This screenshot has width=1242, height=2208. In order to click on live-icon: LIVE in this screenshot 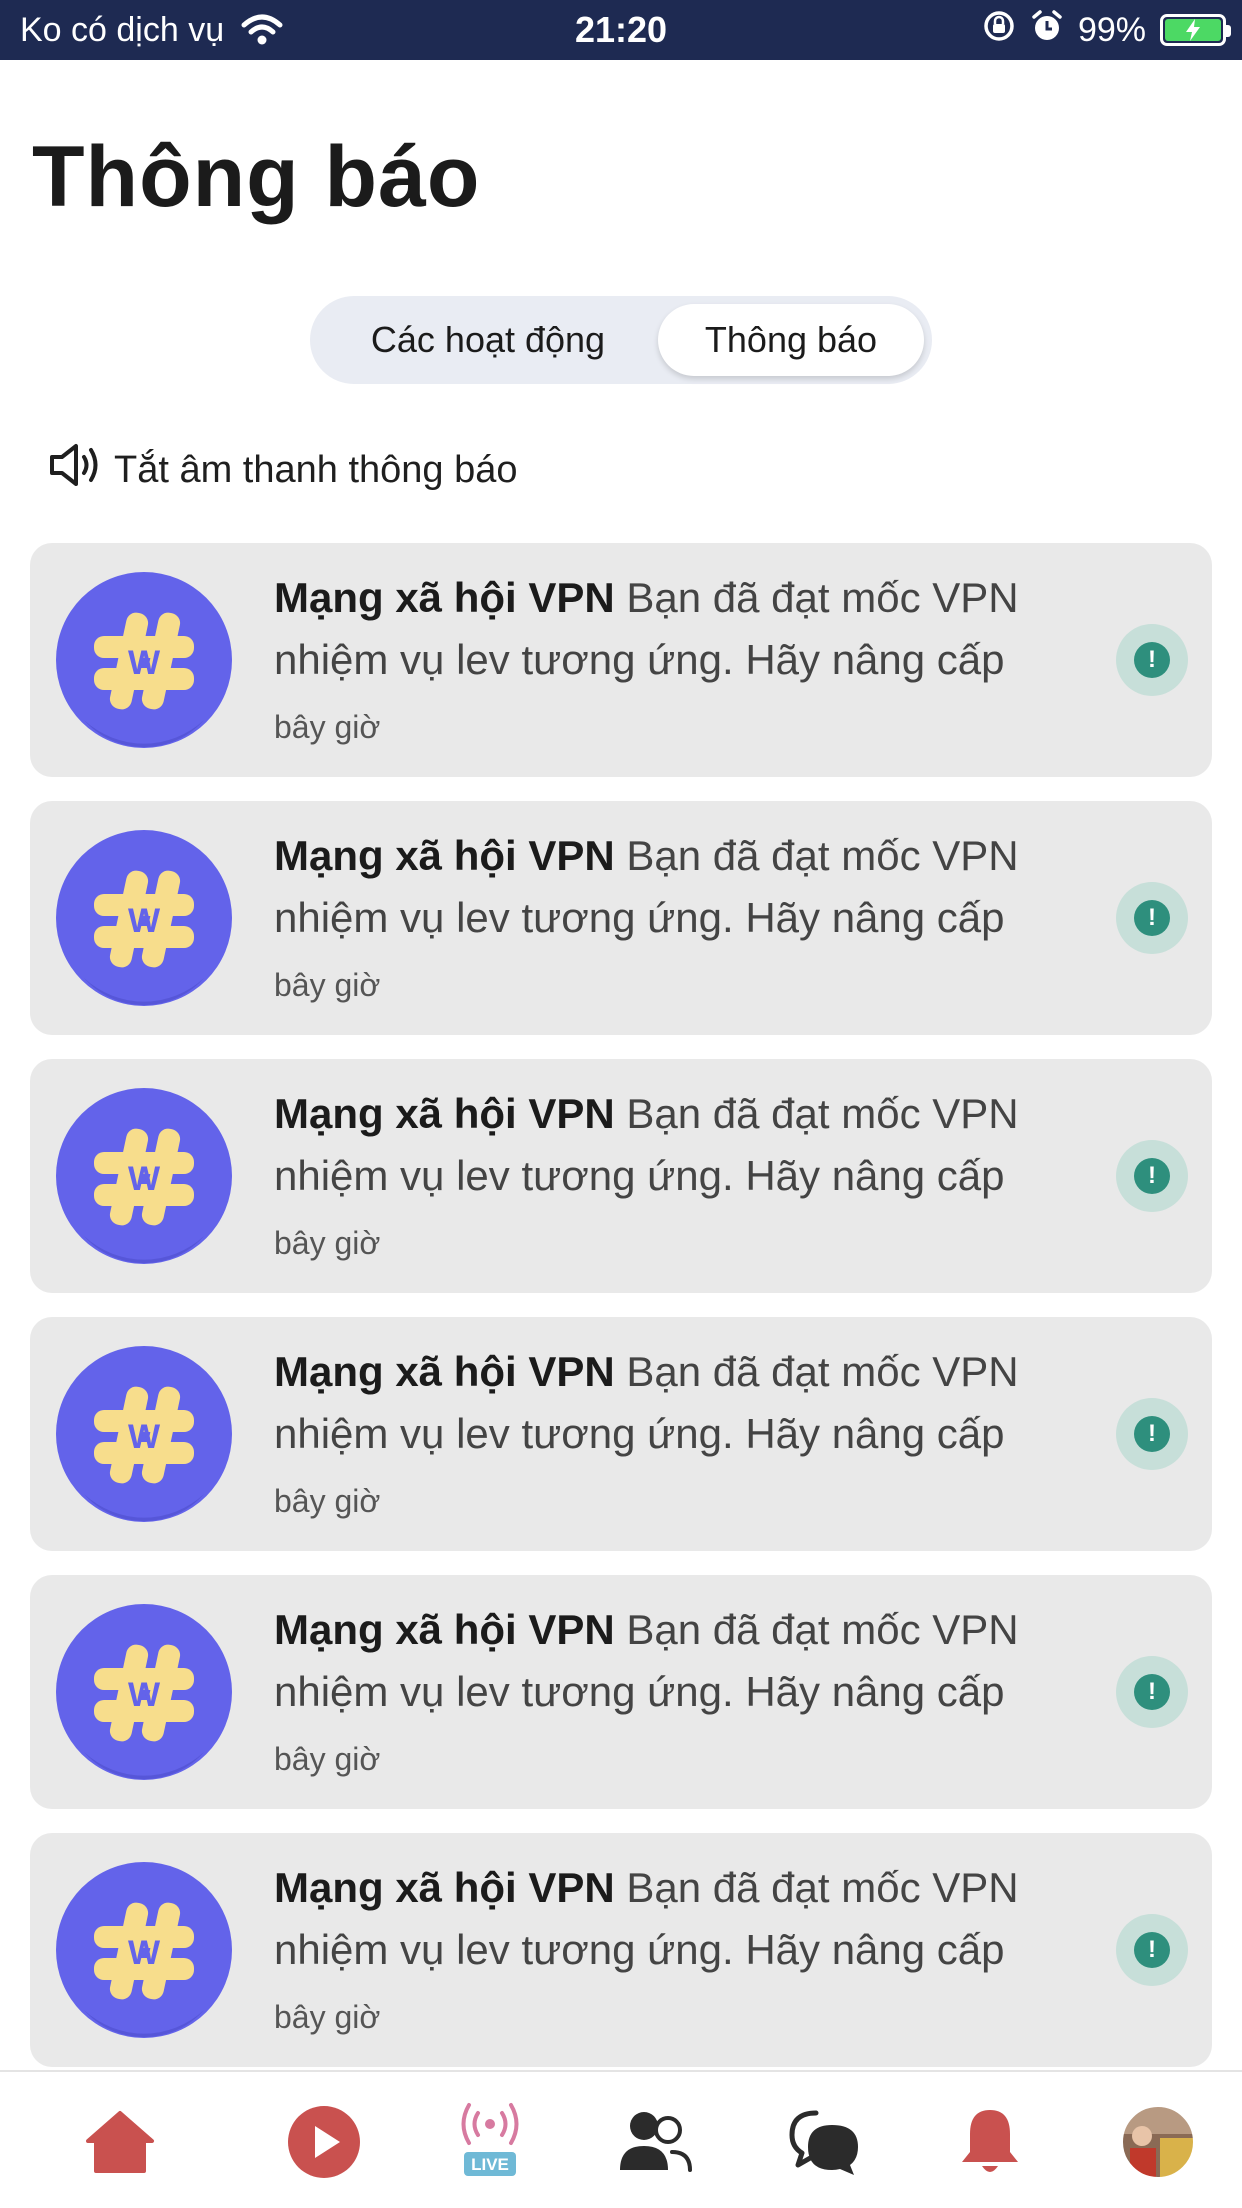, I will do `click(490, 2142)`.